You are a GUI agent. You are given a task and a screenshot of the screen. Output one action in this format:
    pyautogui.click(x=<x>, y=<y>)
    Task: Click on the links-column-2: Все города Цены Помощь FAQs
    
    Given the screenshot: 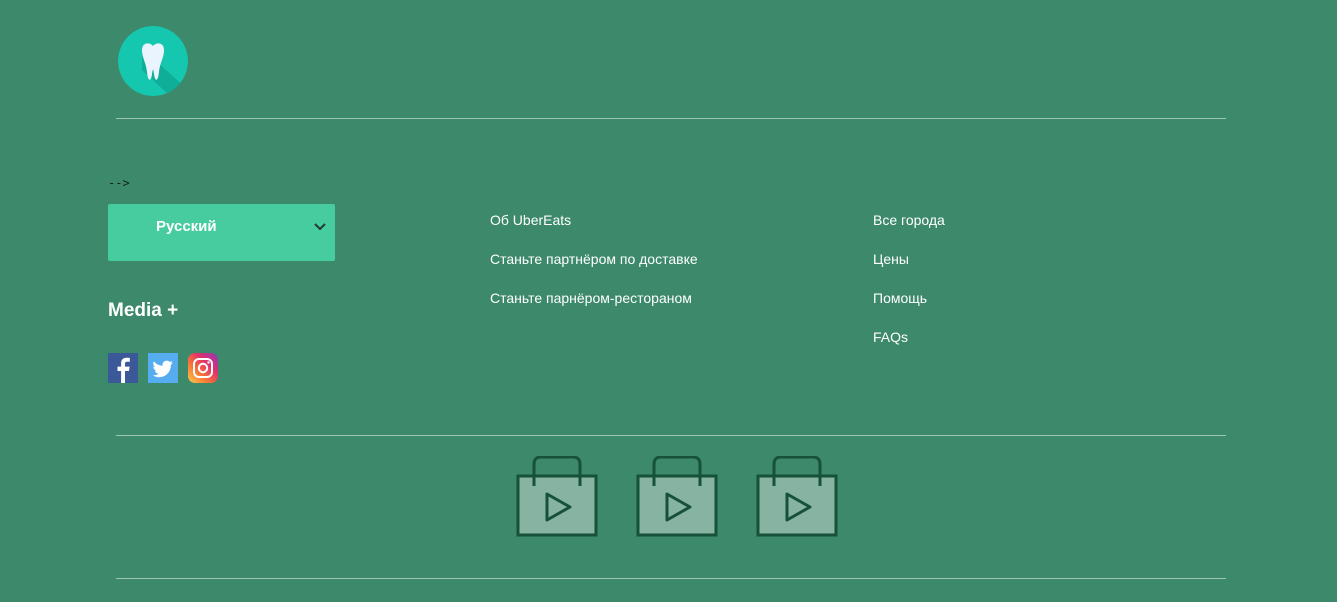 What is the action you would take?
    pyautogui.click(x=909, y=288)
    